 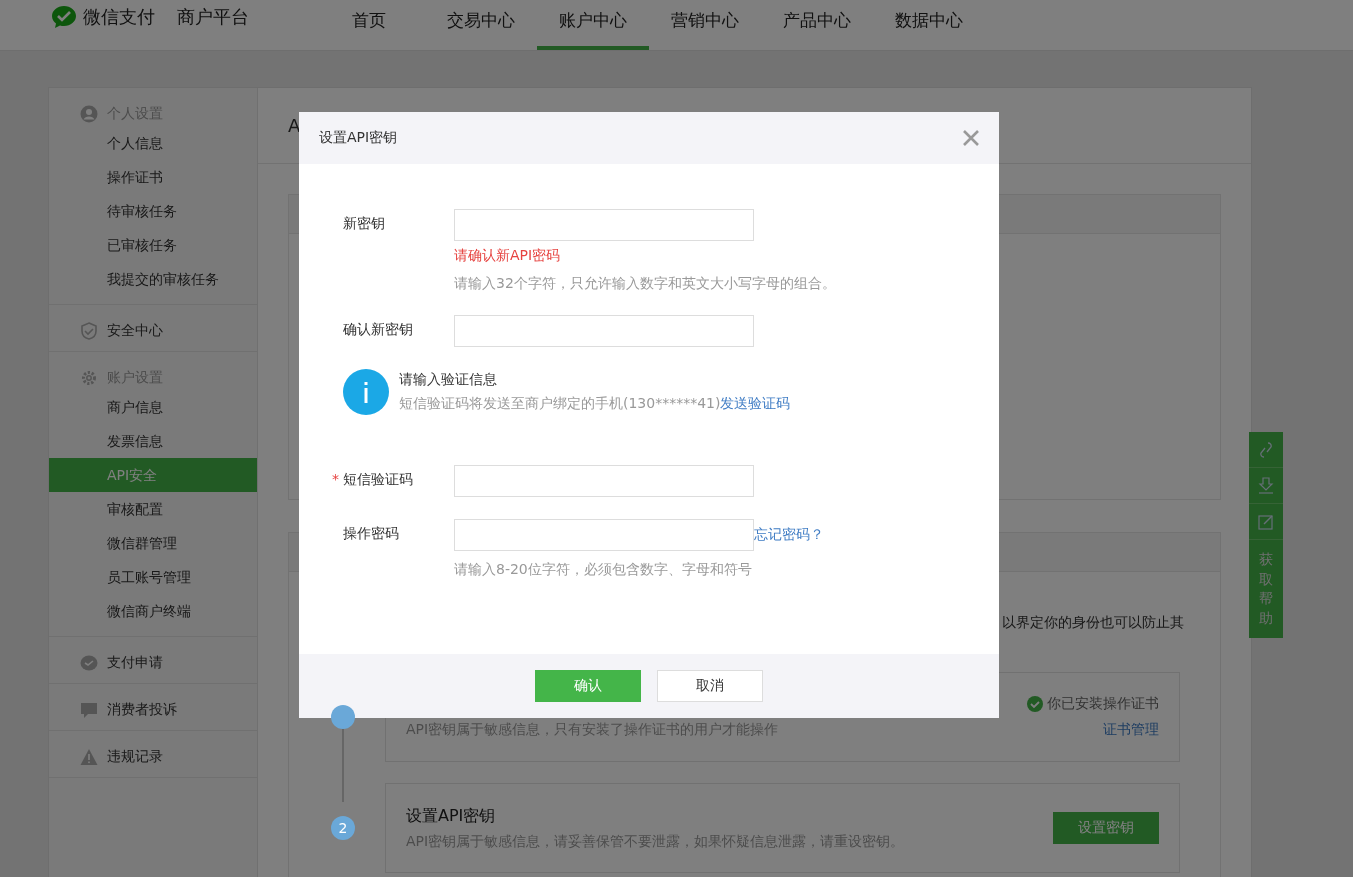 I want to click on platform-name: 商户平台, so click(x=213, y=17).